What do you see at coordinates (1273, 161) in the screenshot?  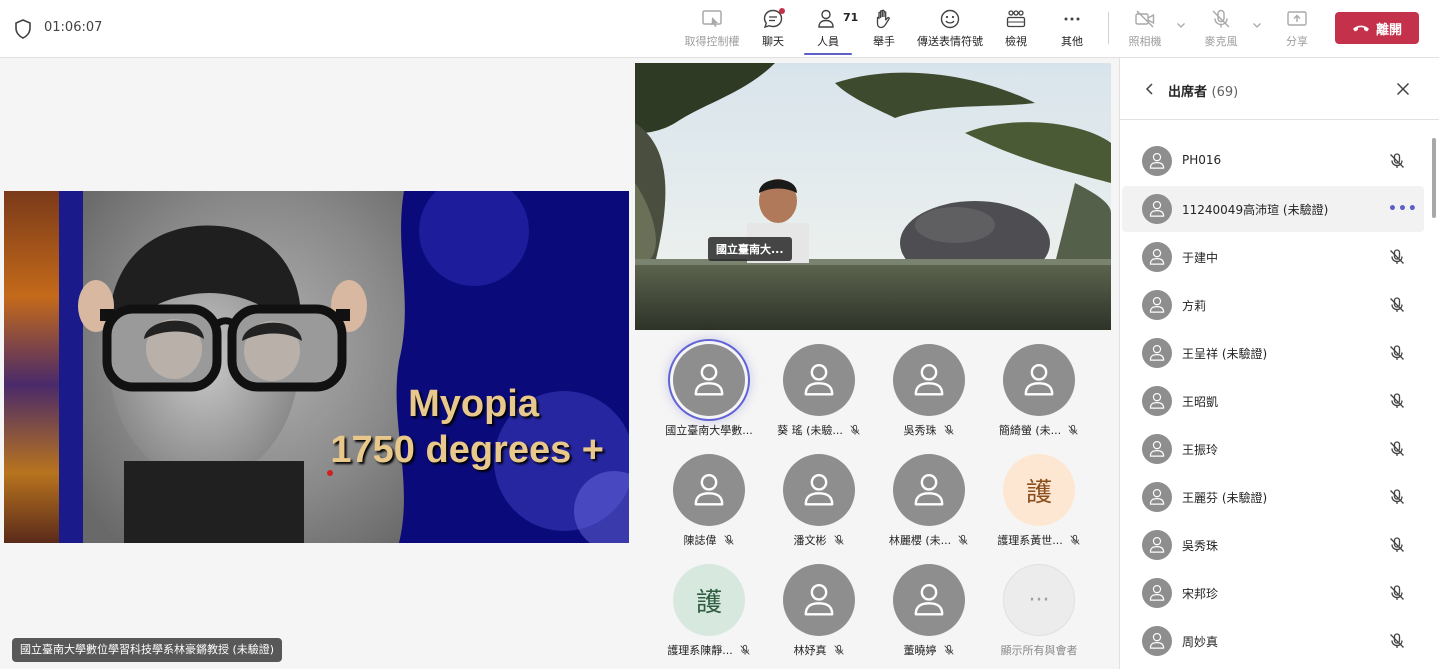 I see `participant-list-item: PH016` at bounding box center [1273, 161].